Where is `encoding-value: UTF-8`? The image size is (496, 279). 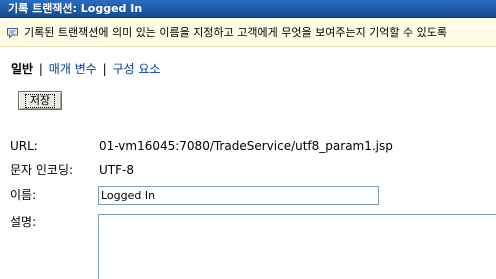
encoding-value: UTF-8 is located at coordinates (116, 170).